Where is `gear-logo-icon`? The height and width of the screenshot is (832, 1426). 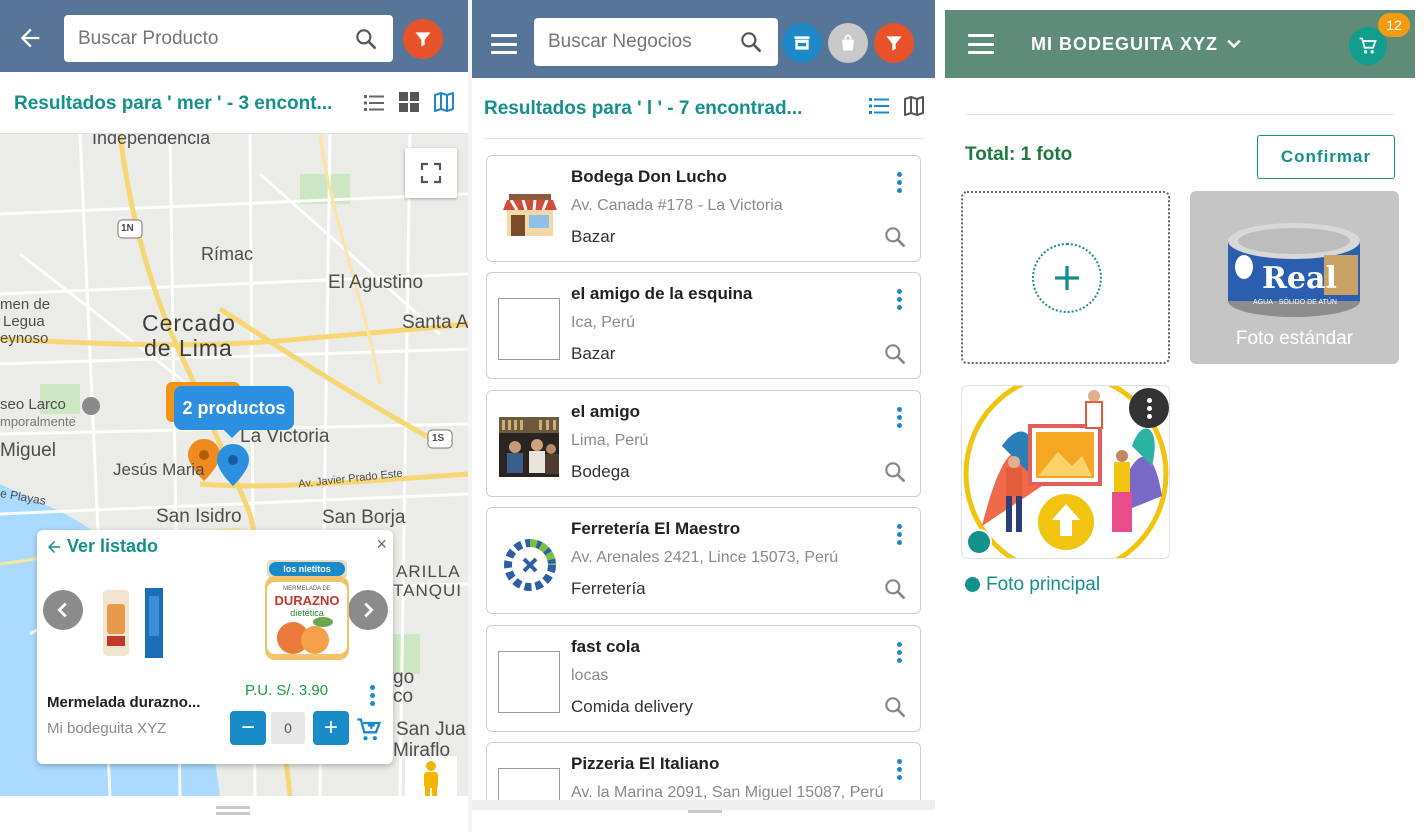
gear-logo-icon is located at coordinates (530, 565).